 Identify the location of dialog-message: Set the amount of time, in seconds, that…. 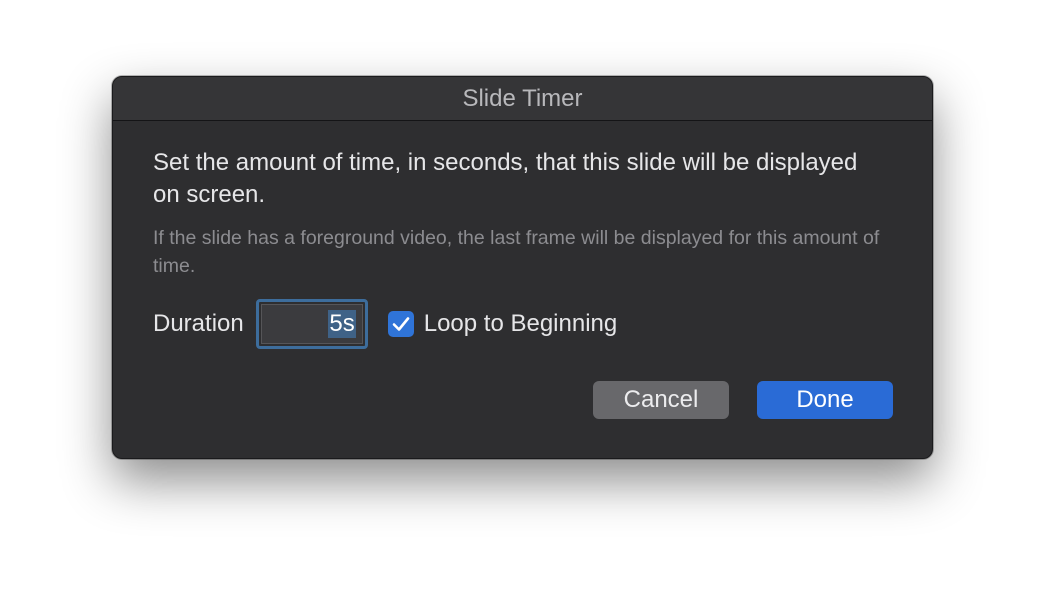
(505, 178).